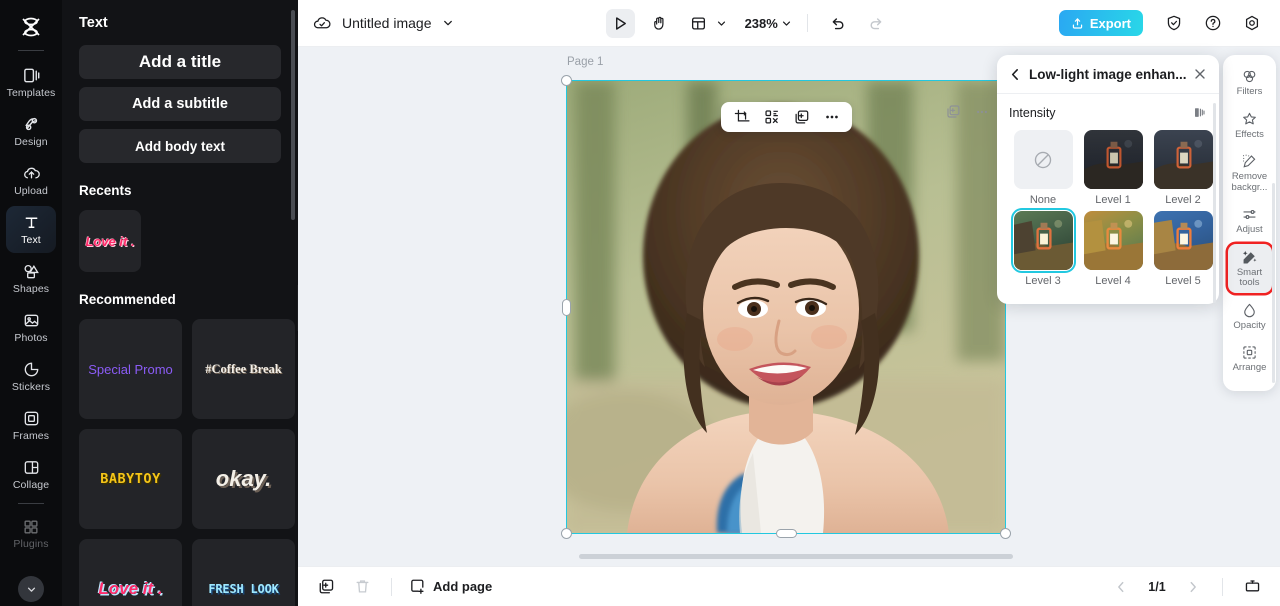  What do you see at coordinates (130, 369) in the screenshot?
I see `list-item: Special Promo` at bounding box center [130, 369].